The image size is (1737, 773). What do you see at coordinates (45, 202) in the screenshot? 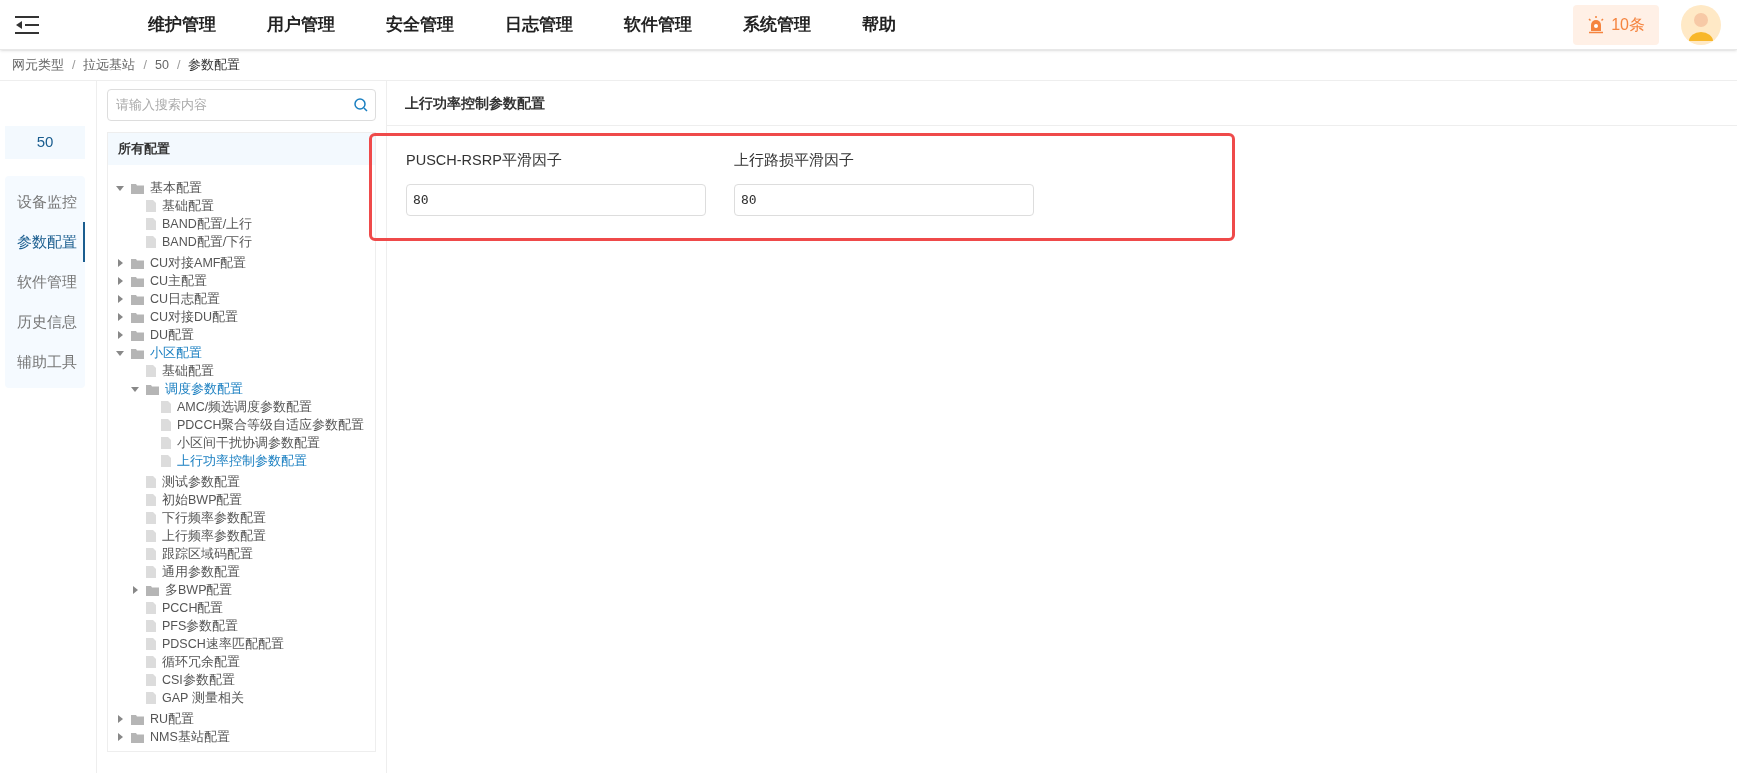
I see `side-nav-item: 设备监控` at bounding box center [45, 202].